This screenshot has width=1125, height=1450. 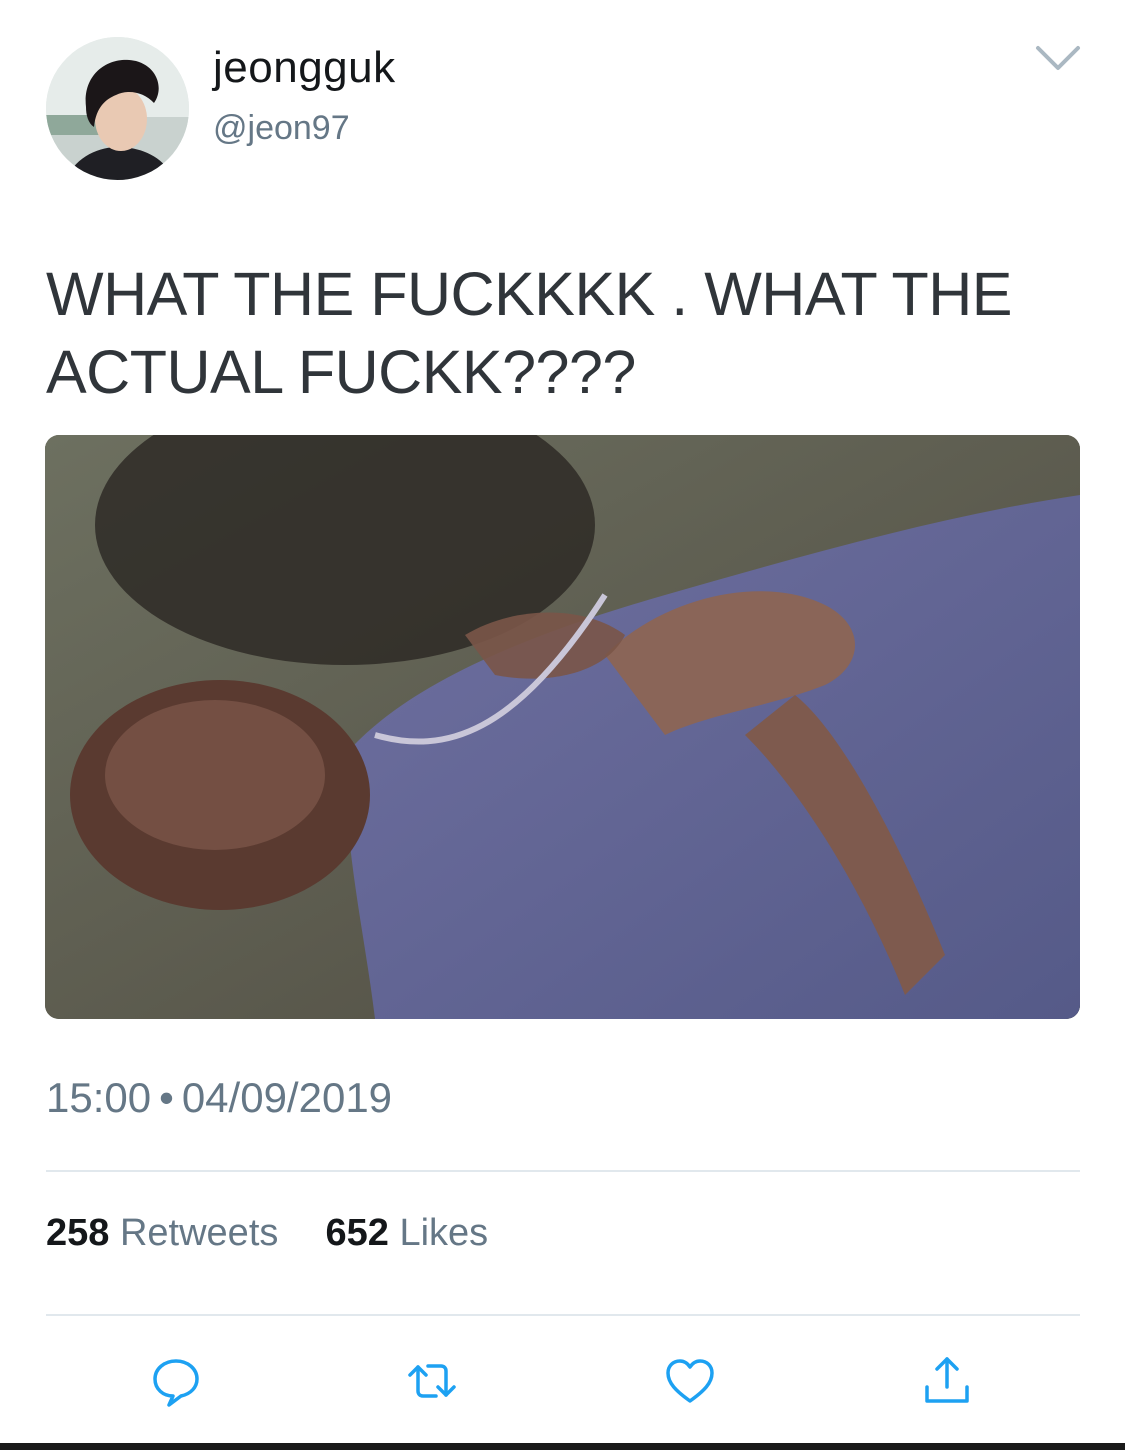 I want to click on reply-icon, so click(x=176, y=1381).